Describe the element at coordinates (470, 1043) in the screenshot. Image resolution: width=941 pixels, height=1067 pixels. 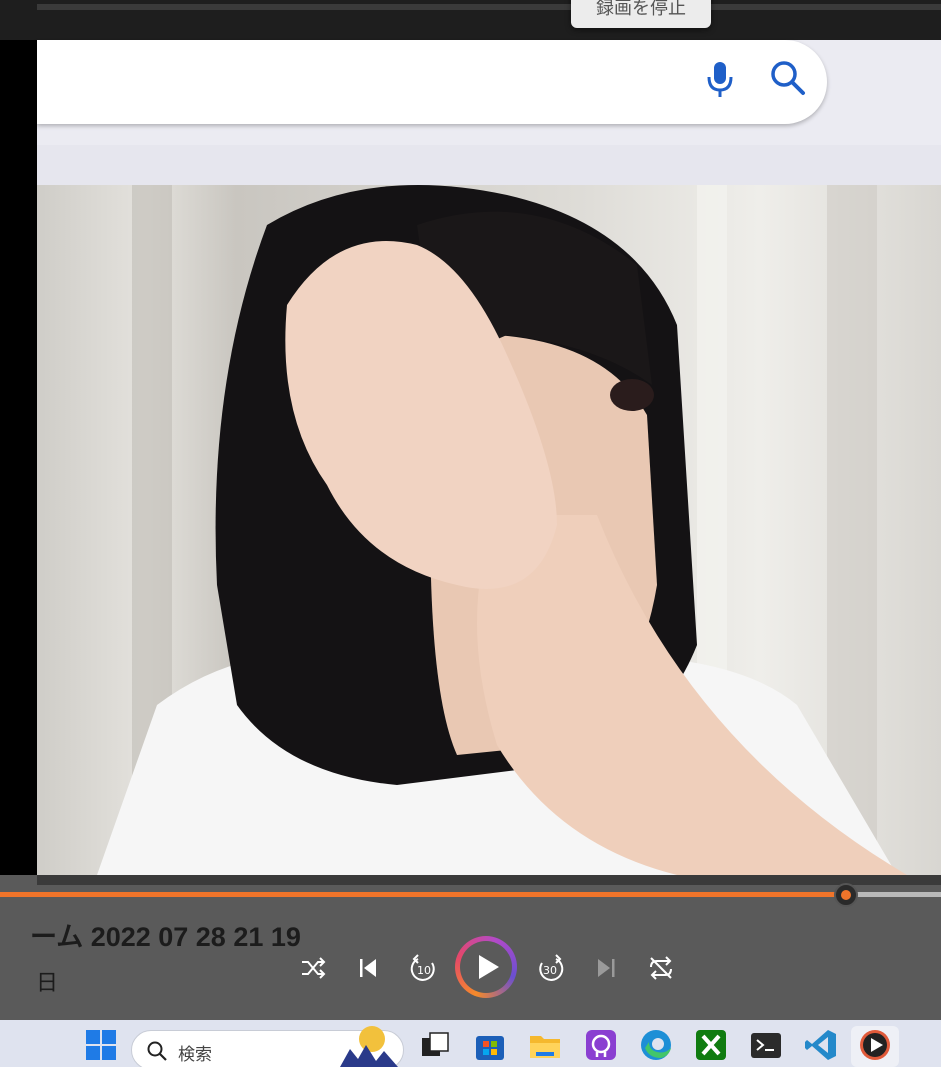
I see `taskbar: 検索` at that location.